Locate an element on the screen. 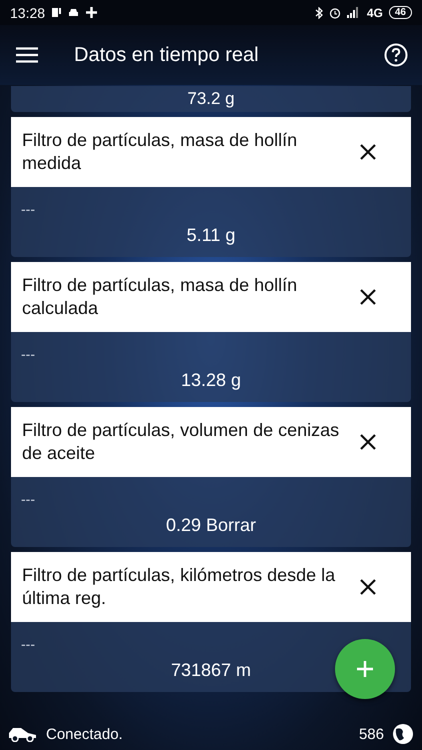  sensor-name: Filtro de partículas, kilómetros desde la última reg. is located at coordinates (179, 587).